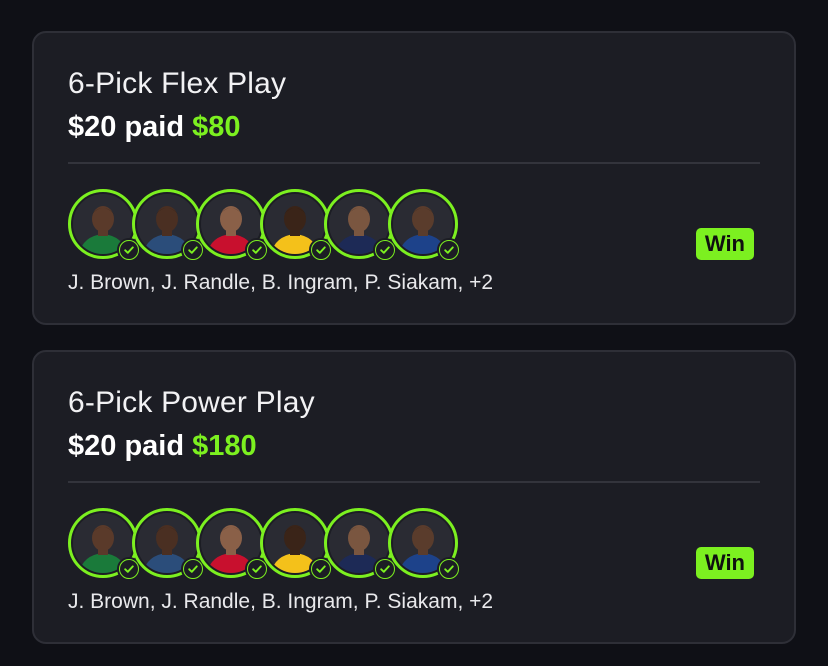  Describe the element at coordinates (191, 402) in the screenshot. I see `entry-title: 6-Pick Power Play` at that location.